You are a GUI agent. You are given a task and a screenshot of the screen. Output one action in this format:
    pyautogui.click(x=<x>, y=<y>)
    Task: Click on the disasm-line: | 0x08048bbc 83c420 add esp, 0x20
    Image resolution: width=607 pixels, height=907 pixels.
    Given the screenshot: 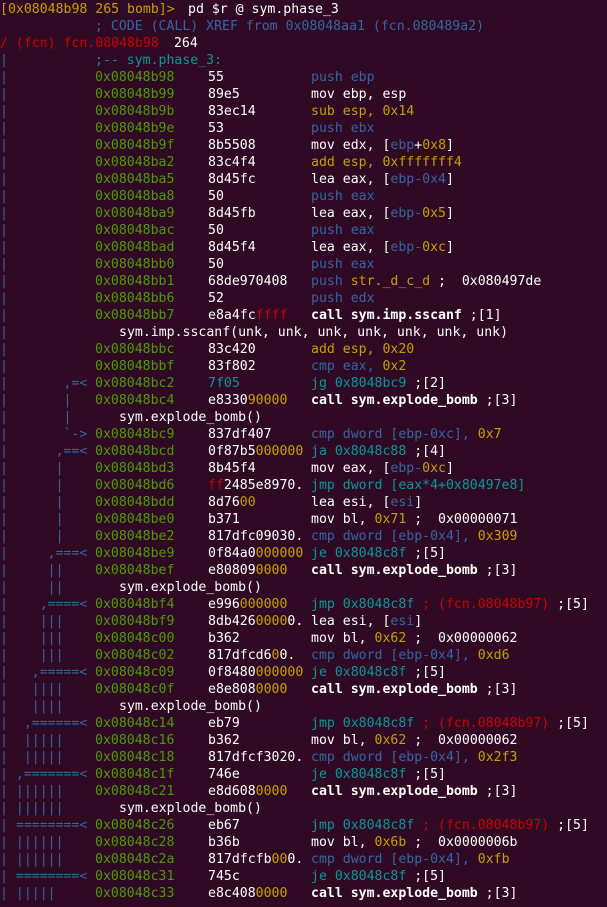 What is the action you would take?
    pyautogui.click(x=303, y=349)
    